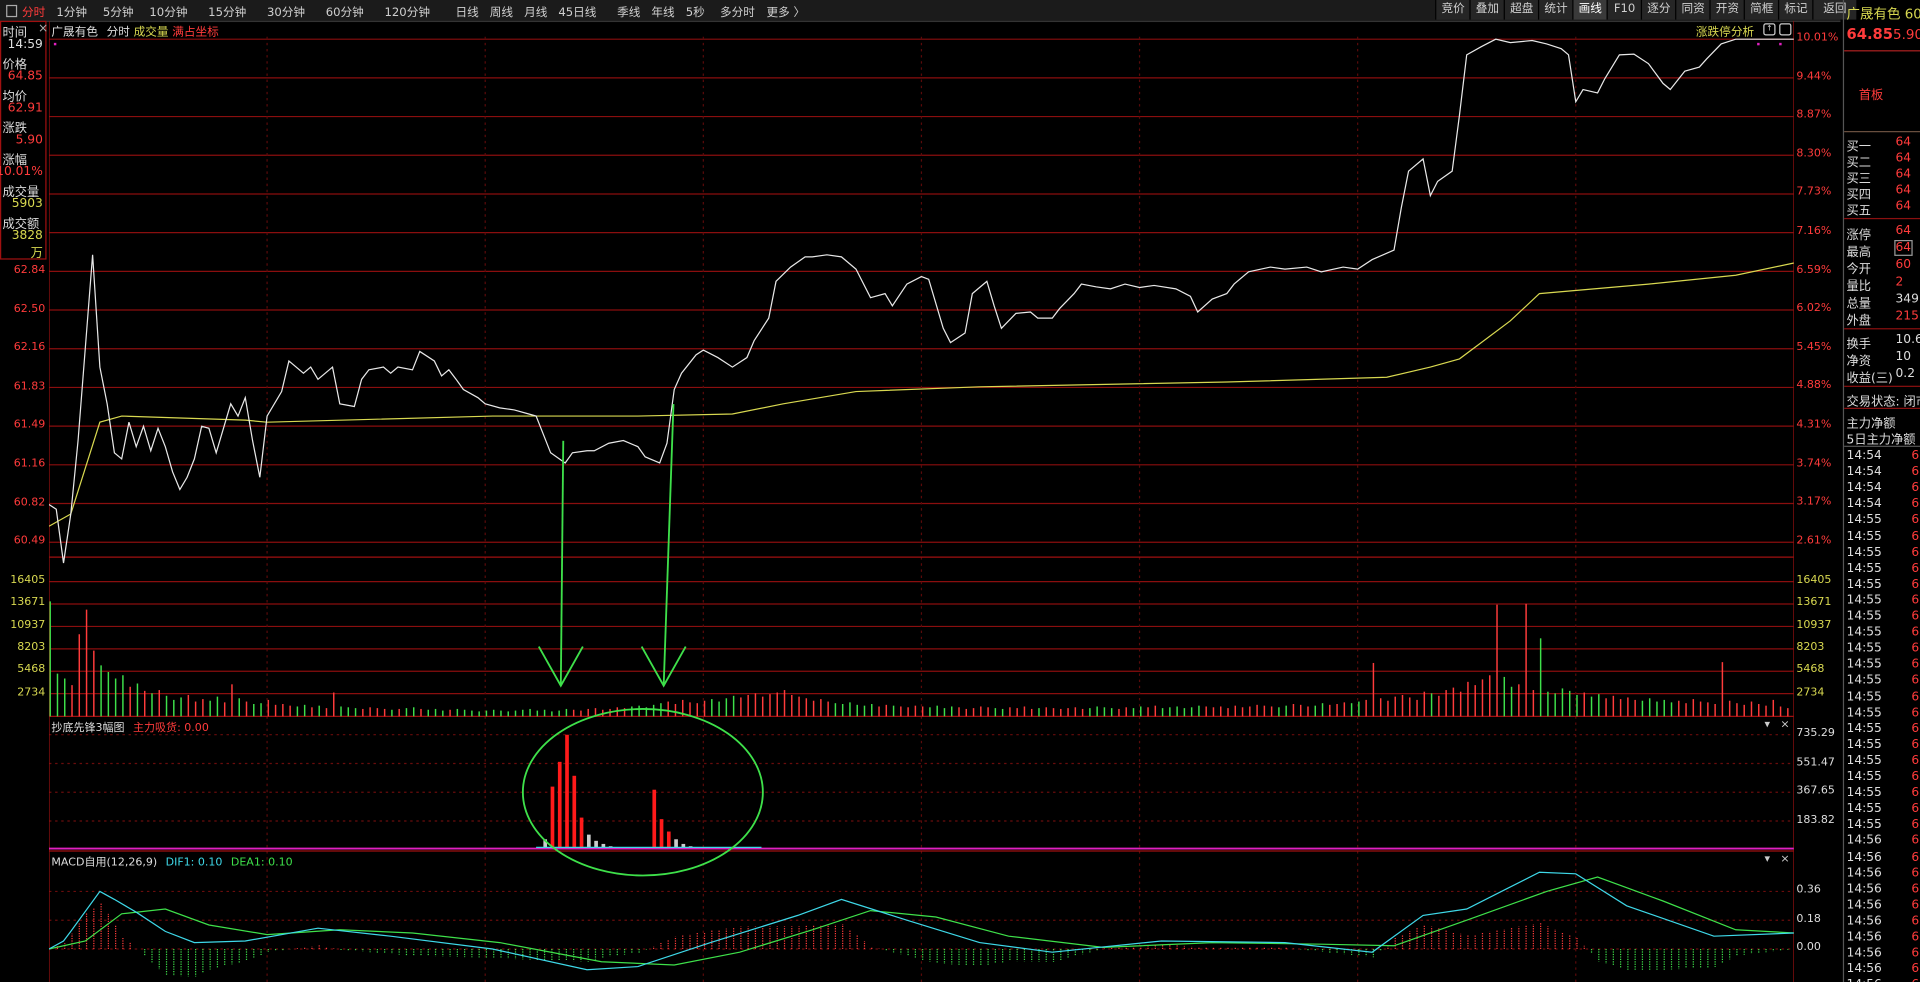 The image size is (1920, 982). I want to click on indicator1-value: 主力吸货: 0.00, so click(170, 728).